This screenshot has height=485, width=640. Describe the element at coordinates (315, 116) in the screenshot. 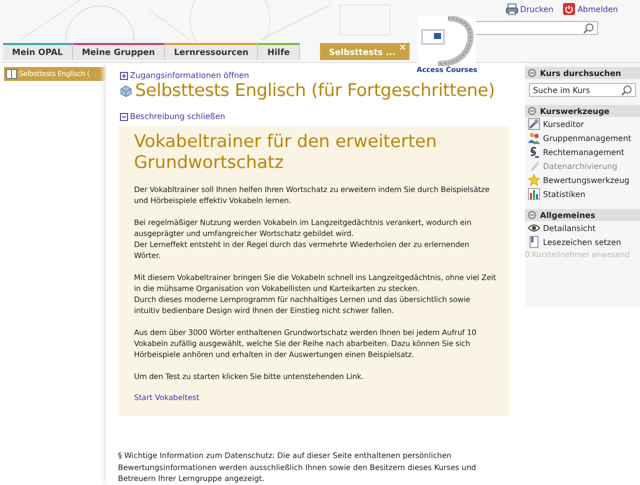

I see `description-toggle-link: Beschreibung schließen` at that location.